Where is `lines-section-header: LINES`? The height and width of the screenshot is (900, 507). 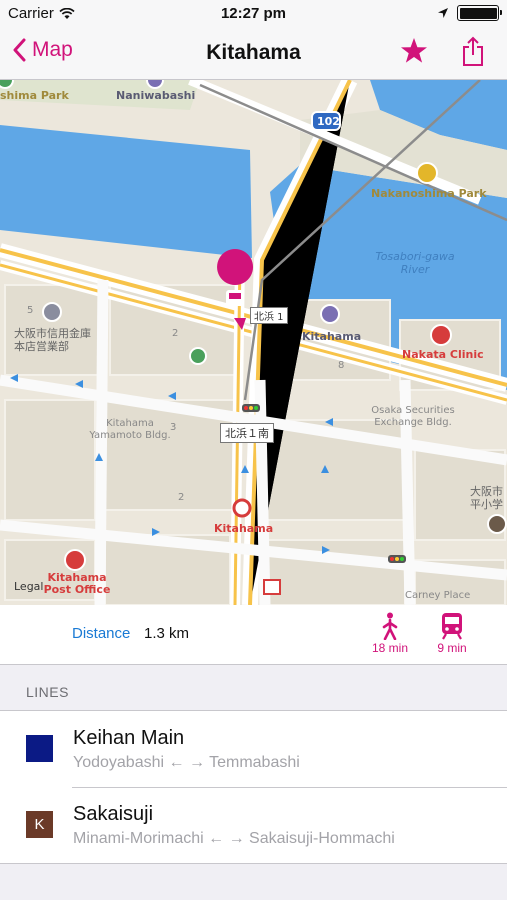 lines-section-header: LINES is located at coordinates (47, 692).